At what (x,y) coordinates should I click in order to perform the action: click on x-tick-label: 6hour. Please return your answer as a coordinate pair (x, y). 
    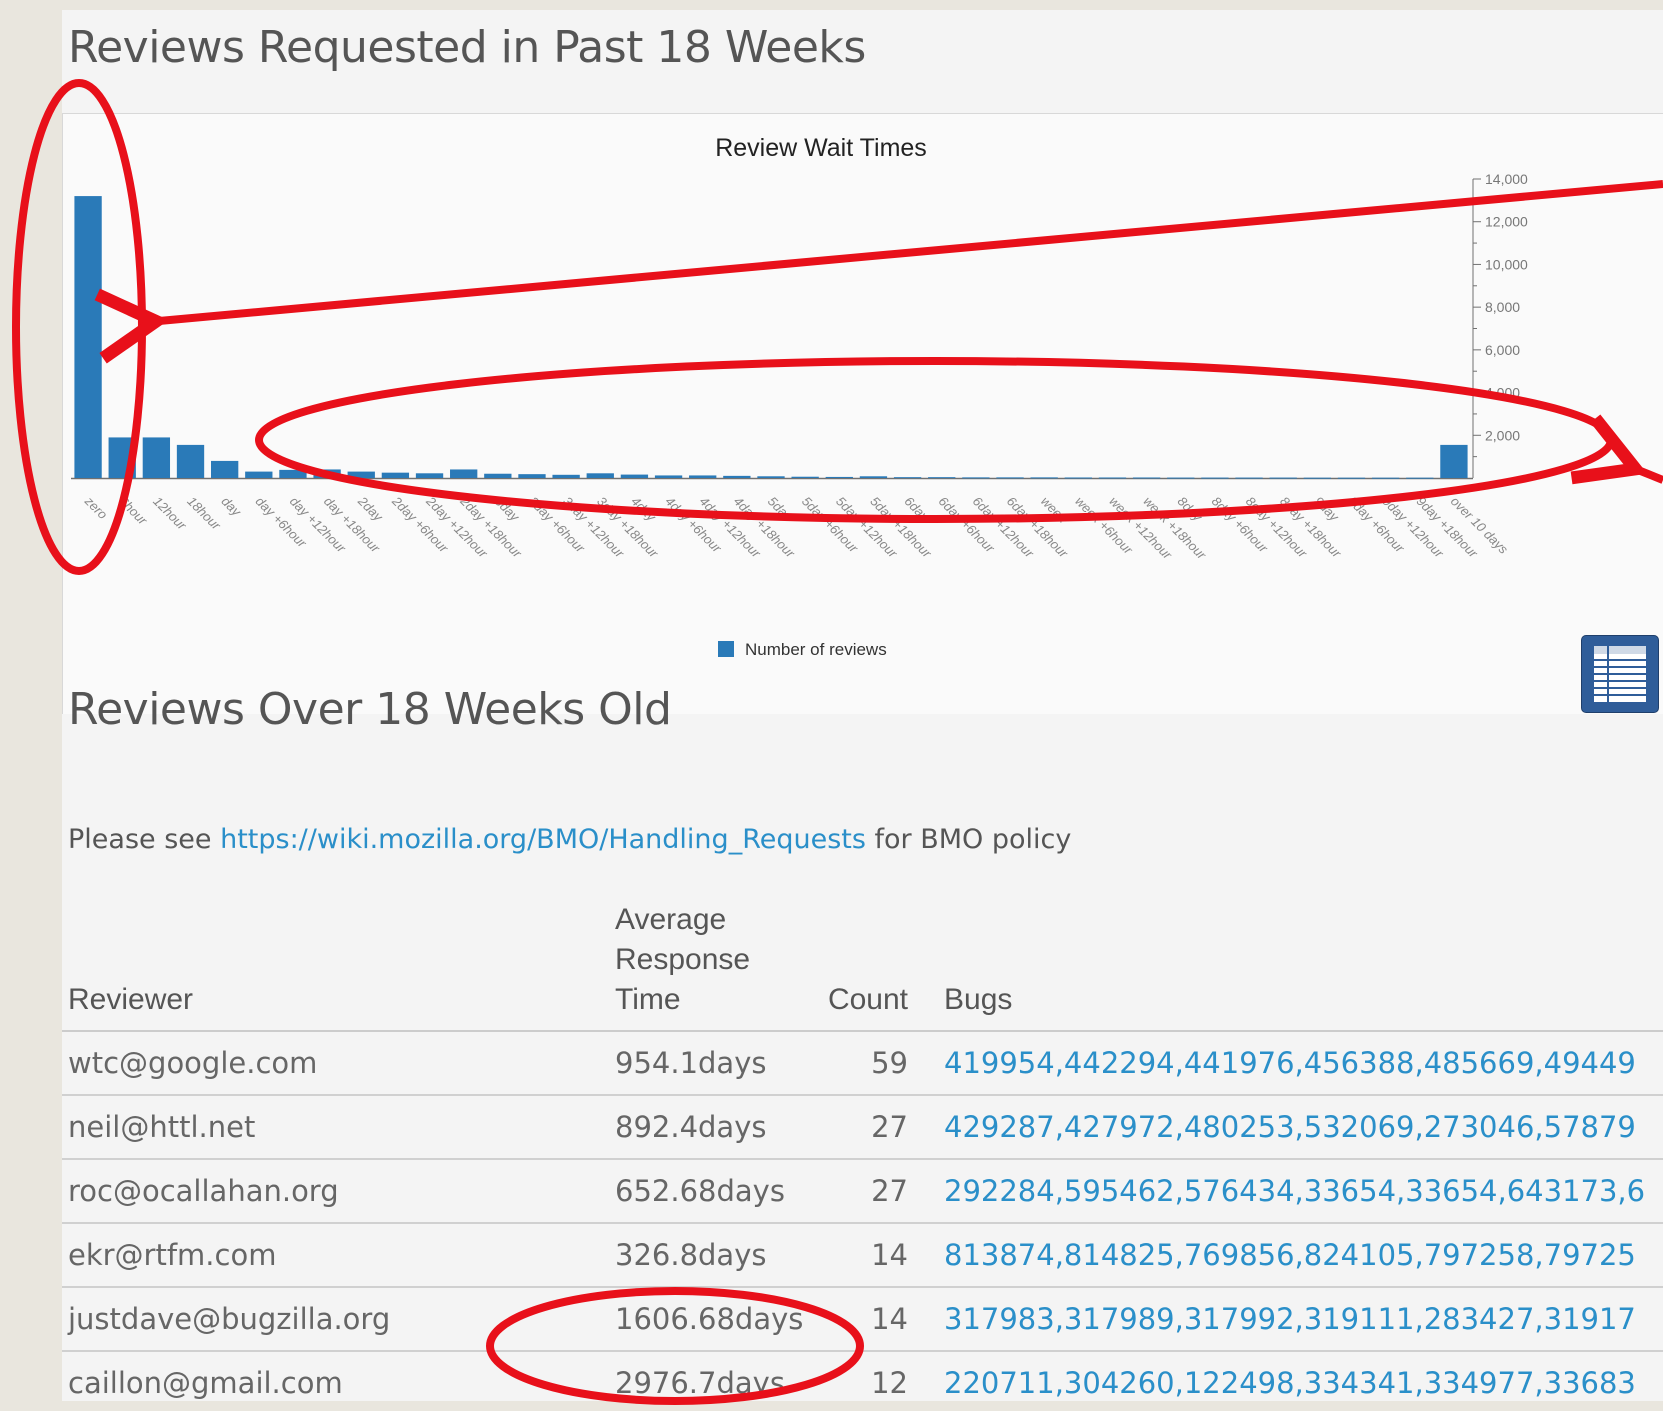
    Looking at the image, I should click on (133, 511).